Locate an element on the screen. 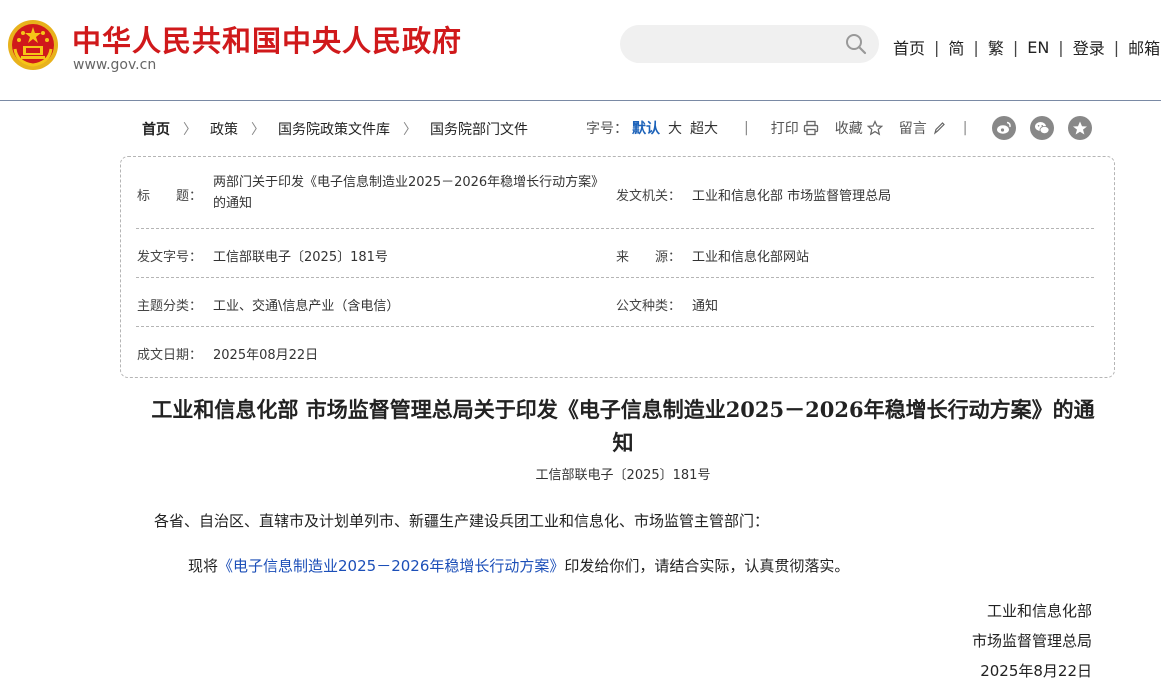 This screenshot has width=1161, height=693. font-size-label: 字号： is located at coordinates (607, 129).